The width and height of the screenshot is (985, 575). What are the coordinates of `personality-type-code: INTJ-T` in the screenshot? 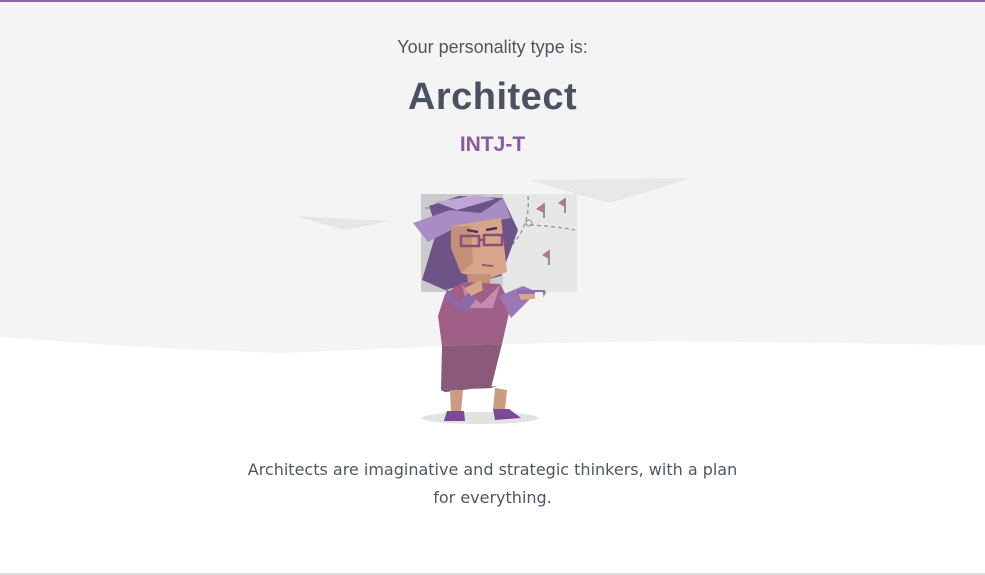 It's located at (492, 144).